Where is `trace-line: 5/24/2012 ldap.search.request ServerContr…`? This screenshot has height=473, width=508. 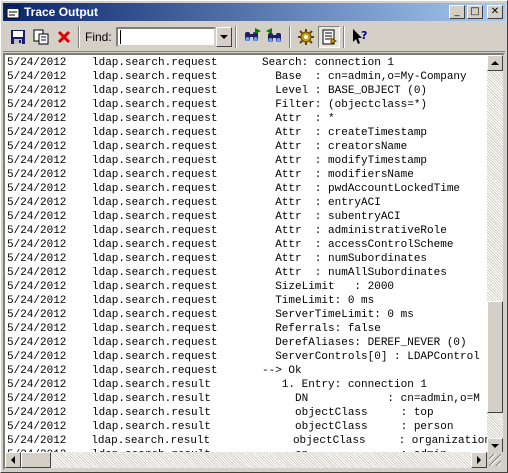 trace-line: 5/24/2012 ldap.search.request ServerContr… is located at coordinates (249, 357).